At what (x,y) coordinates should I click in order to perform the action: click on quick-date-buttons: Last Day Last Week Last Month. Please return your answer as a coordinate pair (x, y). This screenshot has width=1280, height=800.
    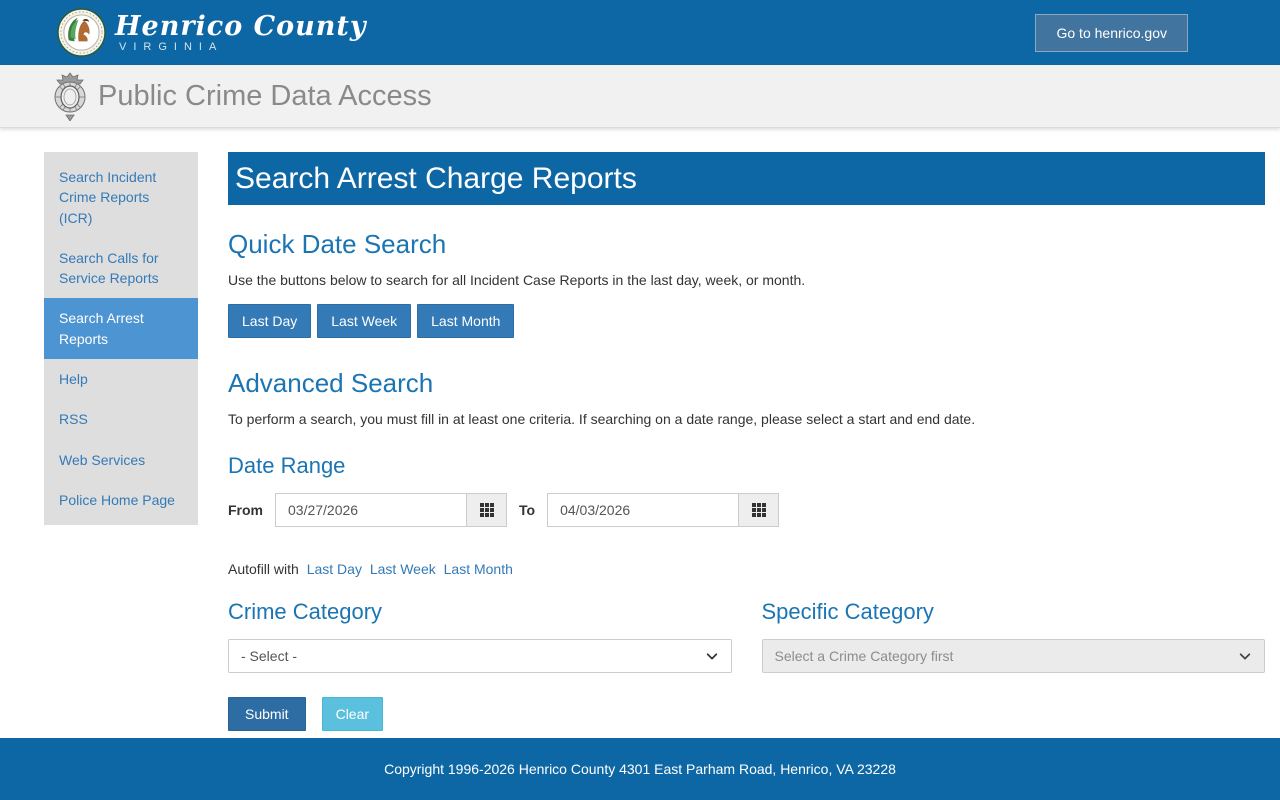
    Looking at the image, I should click on (746, 321).